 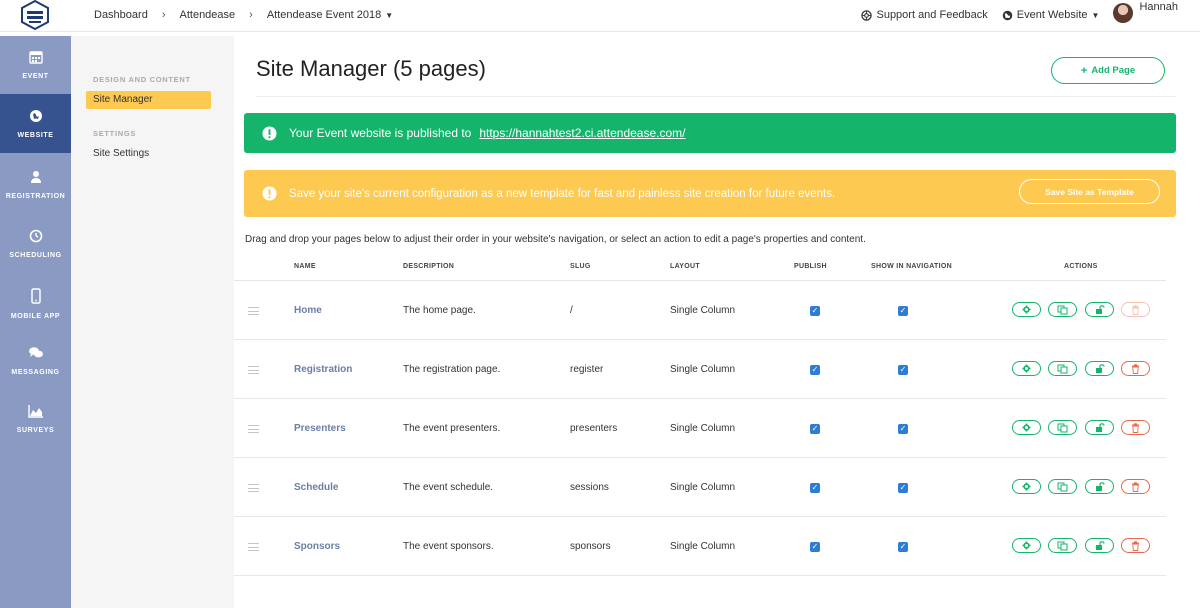 I want to click on page-slug: /, so click(x=571, y=310).